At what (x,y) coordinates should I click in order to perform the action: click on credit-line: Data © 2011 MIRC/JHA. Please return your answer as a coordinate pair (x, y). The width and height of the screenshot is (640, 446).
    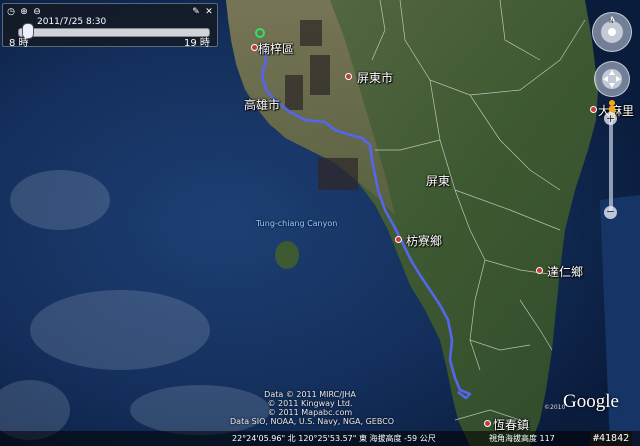
    Looking at the image, I should click on (310, 394).